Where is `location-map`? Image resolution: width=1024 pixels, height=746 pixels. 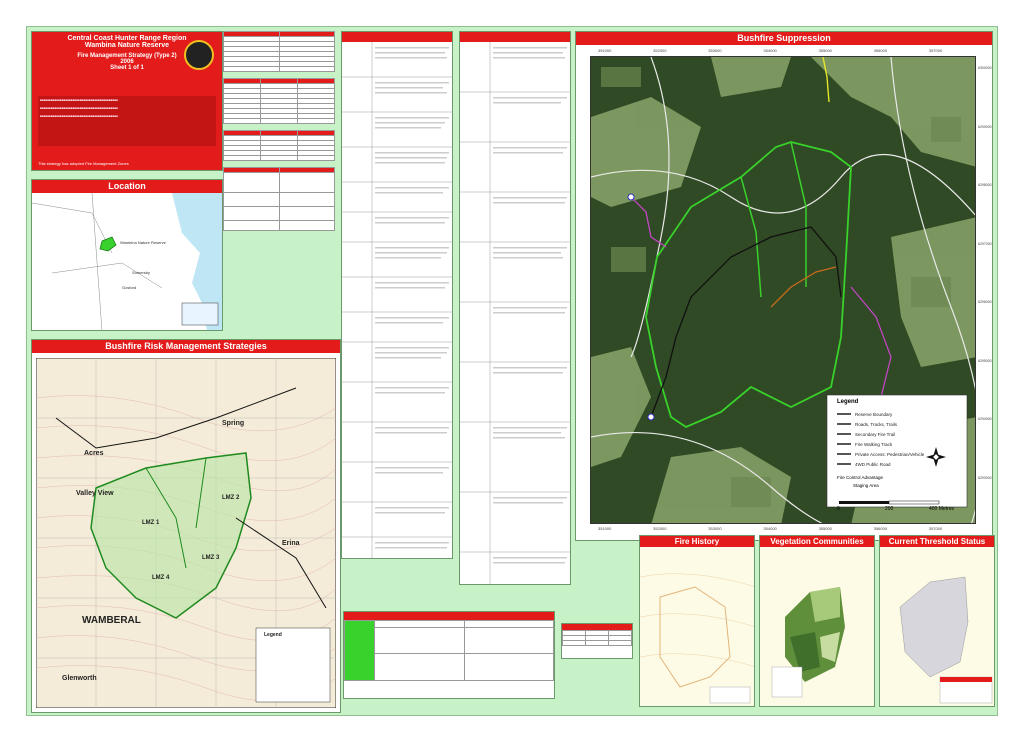
location-map is located at coordinates (127, 261).